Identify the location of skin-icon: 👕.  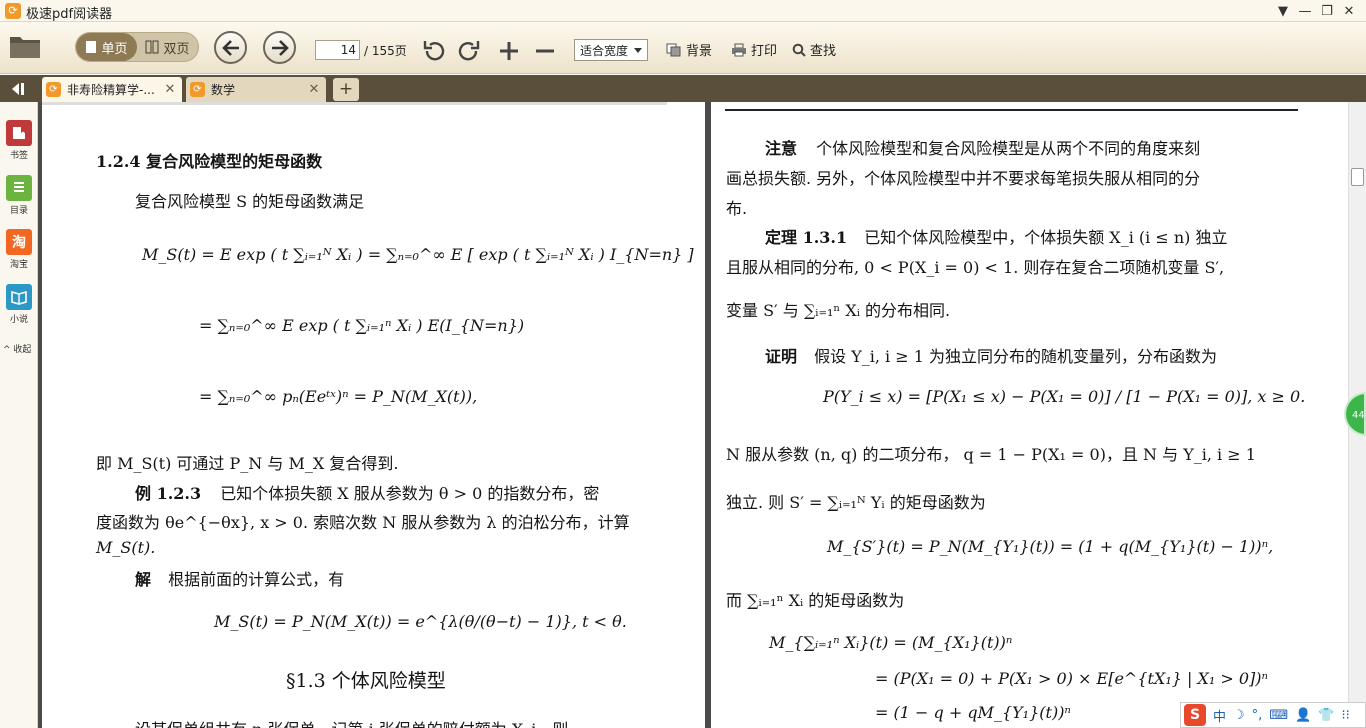
(1326, 715).